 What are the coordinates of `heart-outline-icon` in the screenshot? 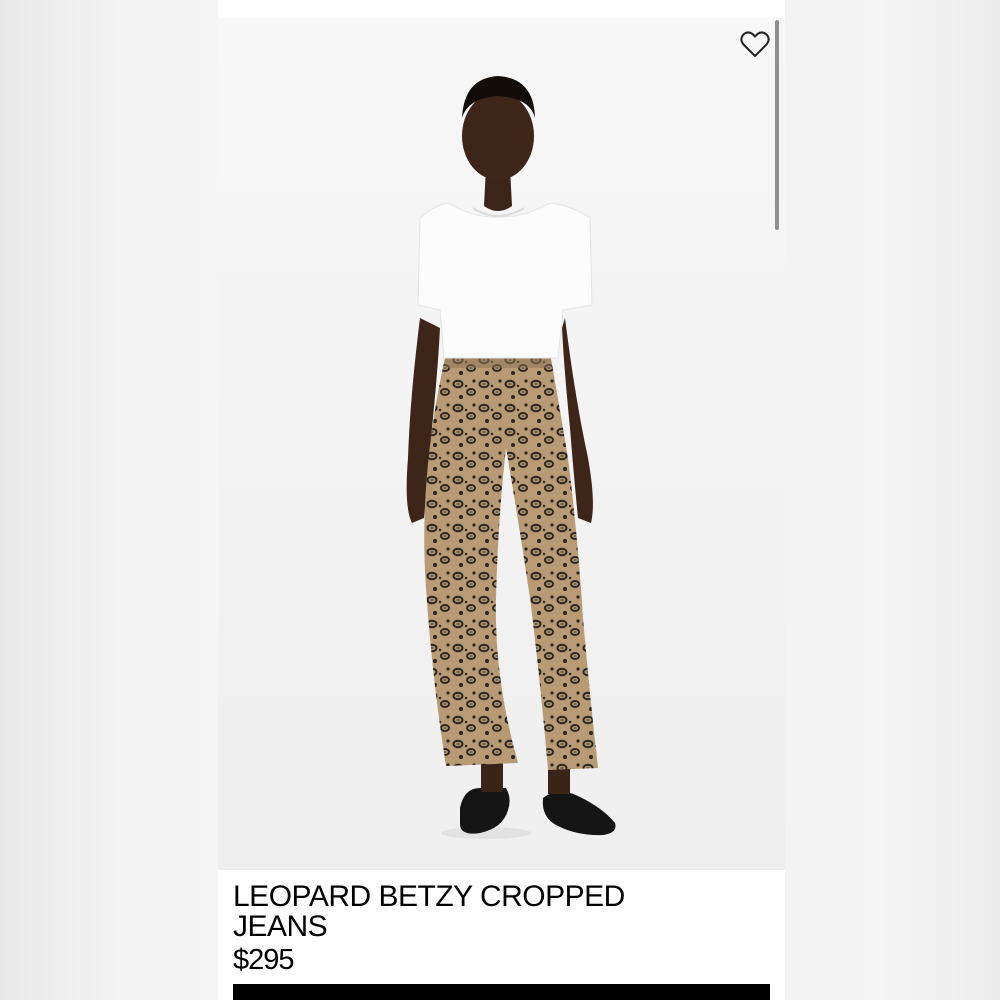 It's located at (755, 47).